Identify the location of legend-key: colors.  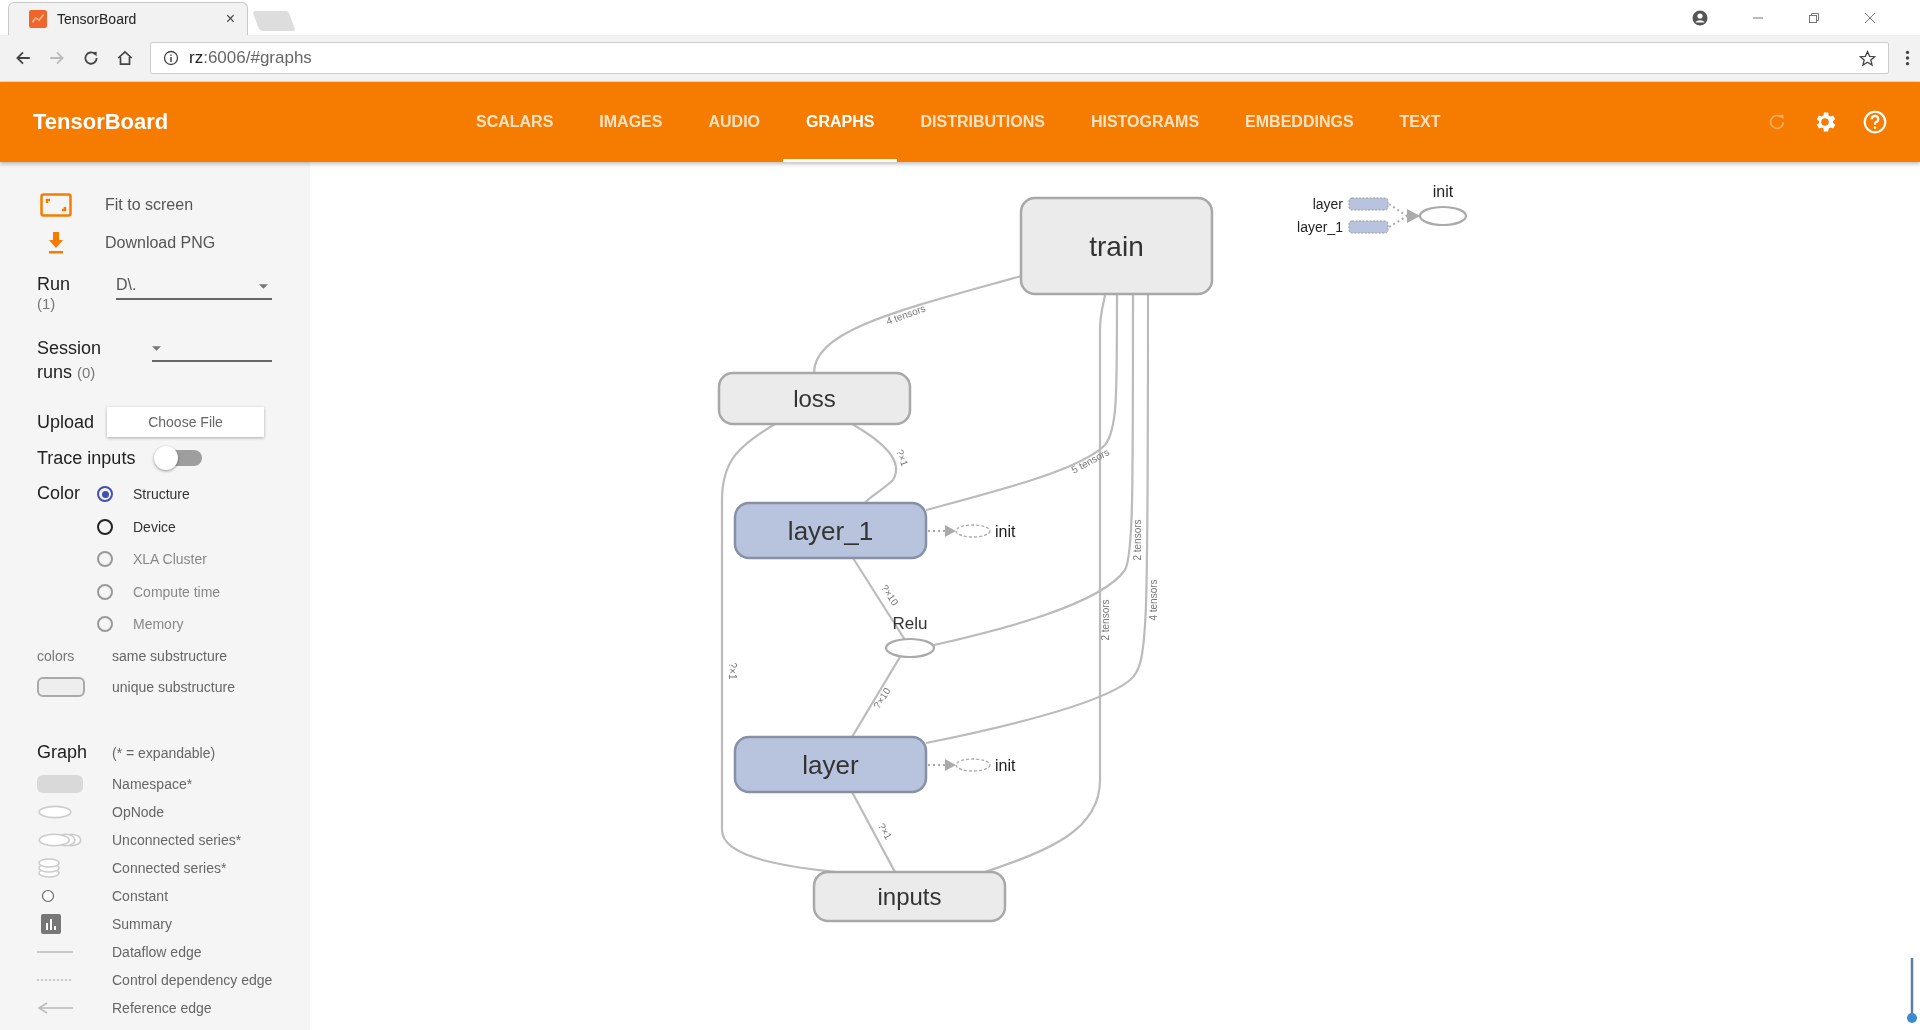
(56, 656).